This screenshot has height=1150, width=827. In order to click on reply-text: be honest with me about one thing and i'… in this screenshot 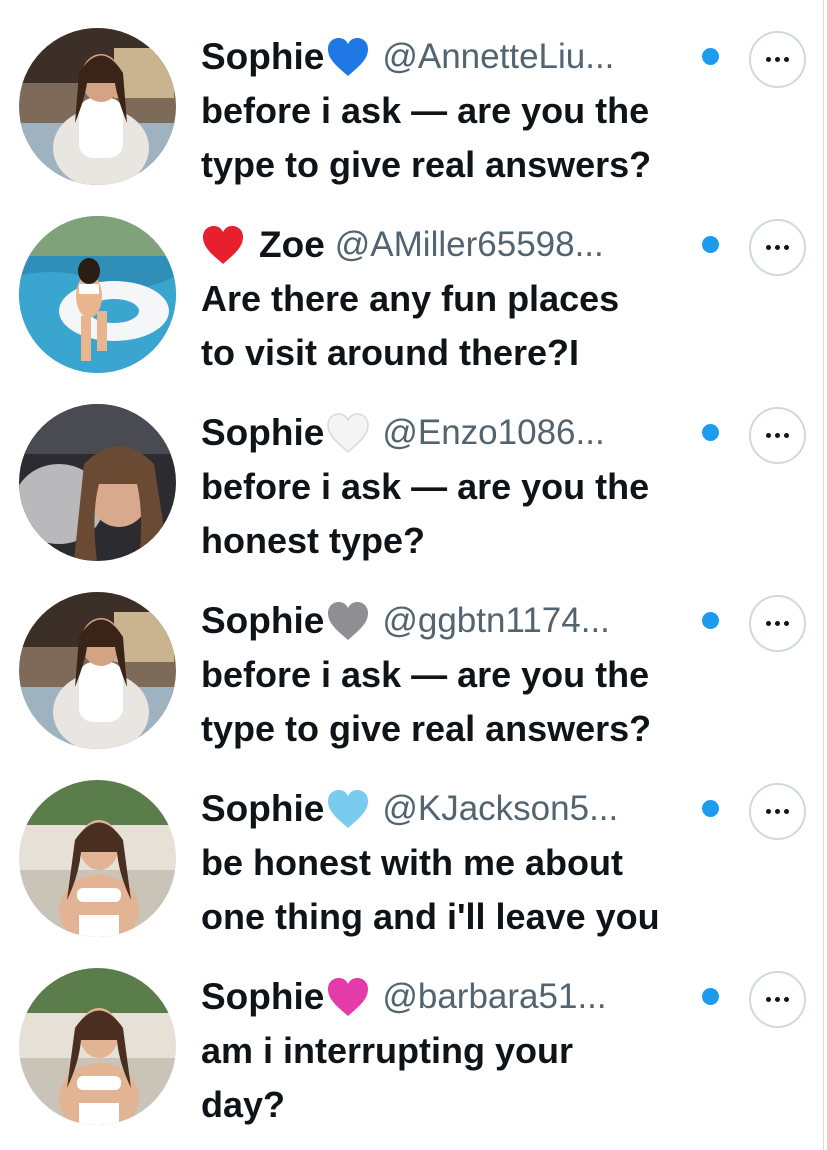, I will do `click(430, 889)`.